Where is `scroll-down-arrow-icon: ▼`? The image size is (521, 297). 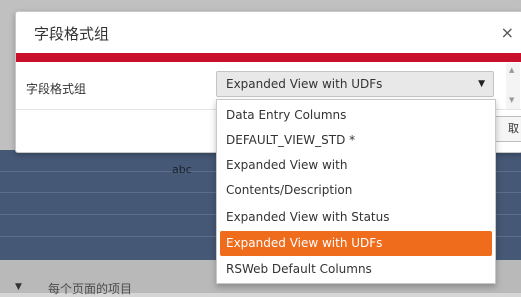 scroll-down-arrow-icon: ▼ is located at coordinates (511, 100).